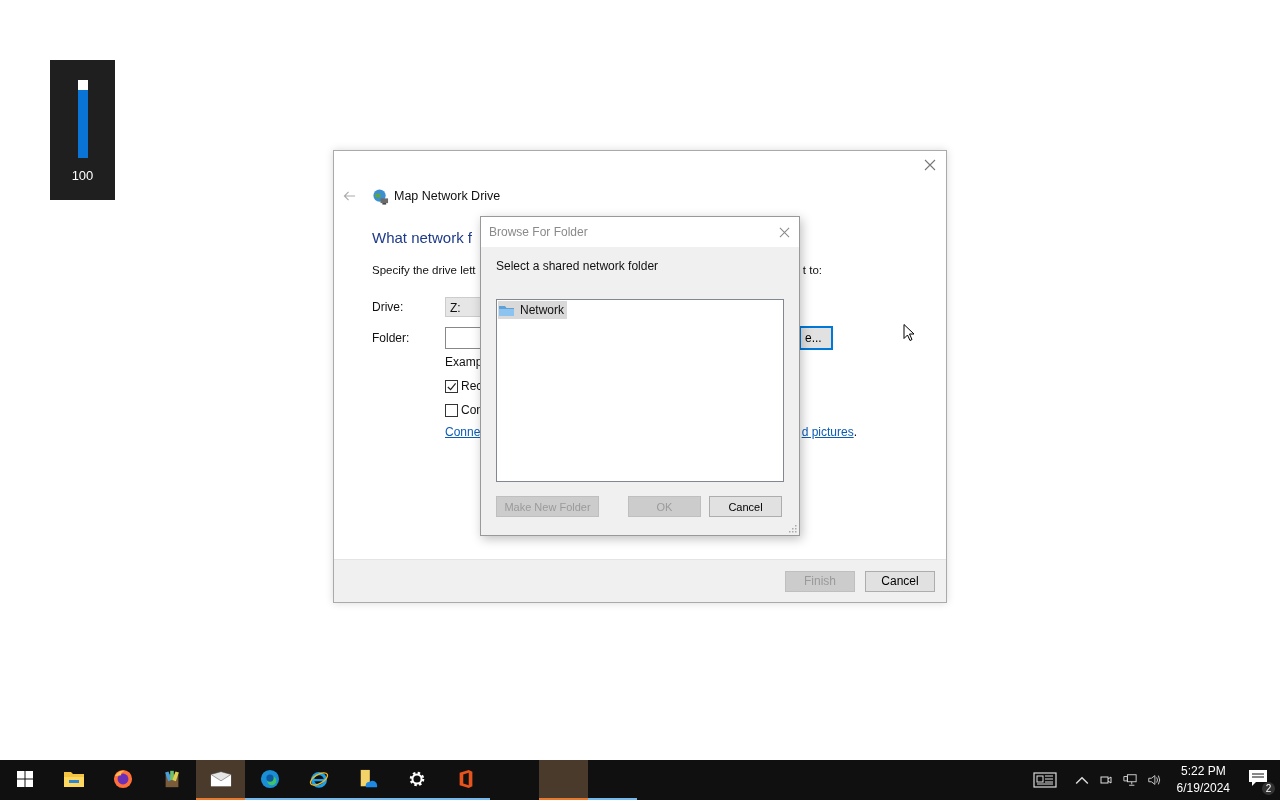  Describe the element at coordinates (793, 529) in the screenshot. I see `resize-grip-icon` at that location.